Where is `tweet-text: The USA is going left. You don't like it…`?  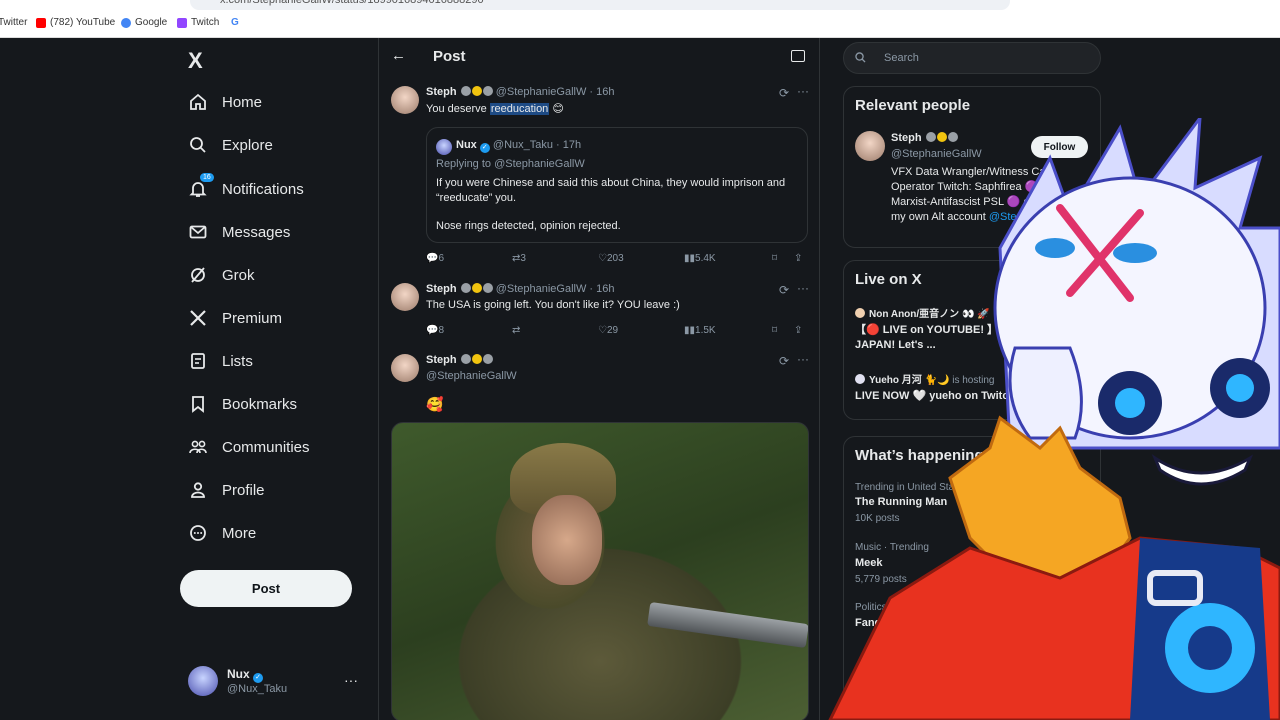 tweet-text: The USA is going left. You don't like it… is located at coordinates (553, 305).